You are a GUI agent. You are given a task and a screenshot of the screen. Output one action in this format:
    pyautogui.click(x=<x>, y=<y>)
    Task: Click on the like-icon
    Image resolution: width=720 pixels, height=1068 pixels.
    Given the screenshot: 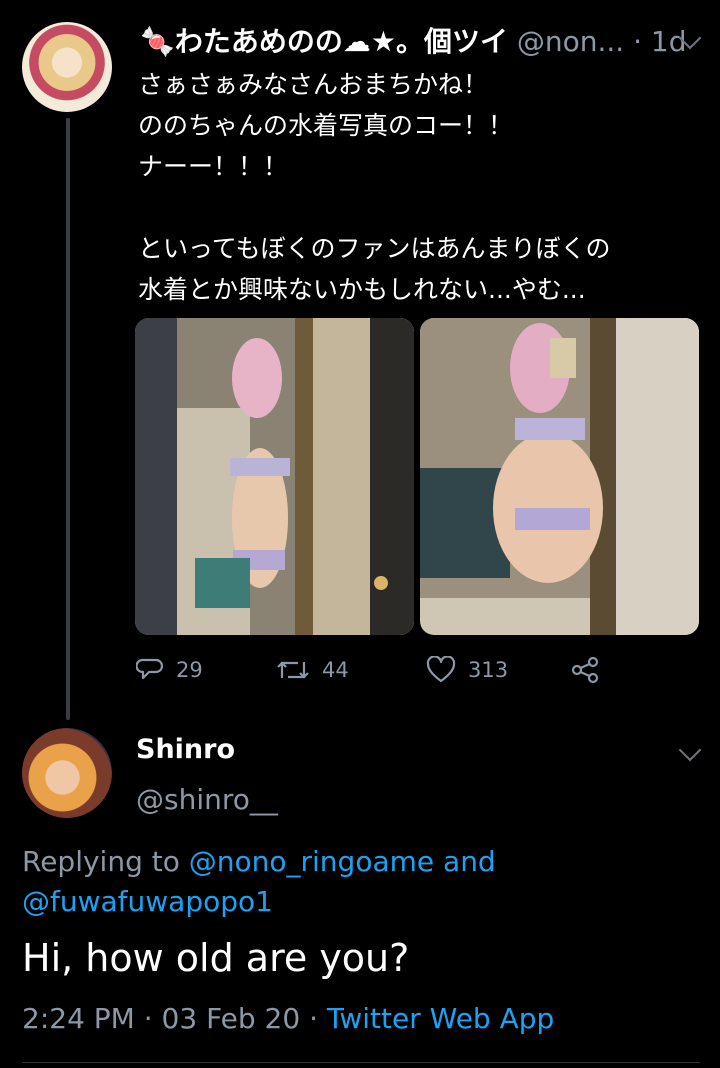 What is the action you would take?
    pyautogui.click(x=441, y=670)
    